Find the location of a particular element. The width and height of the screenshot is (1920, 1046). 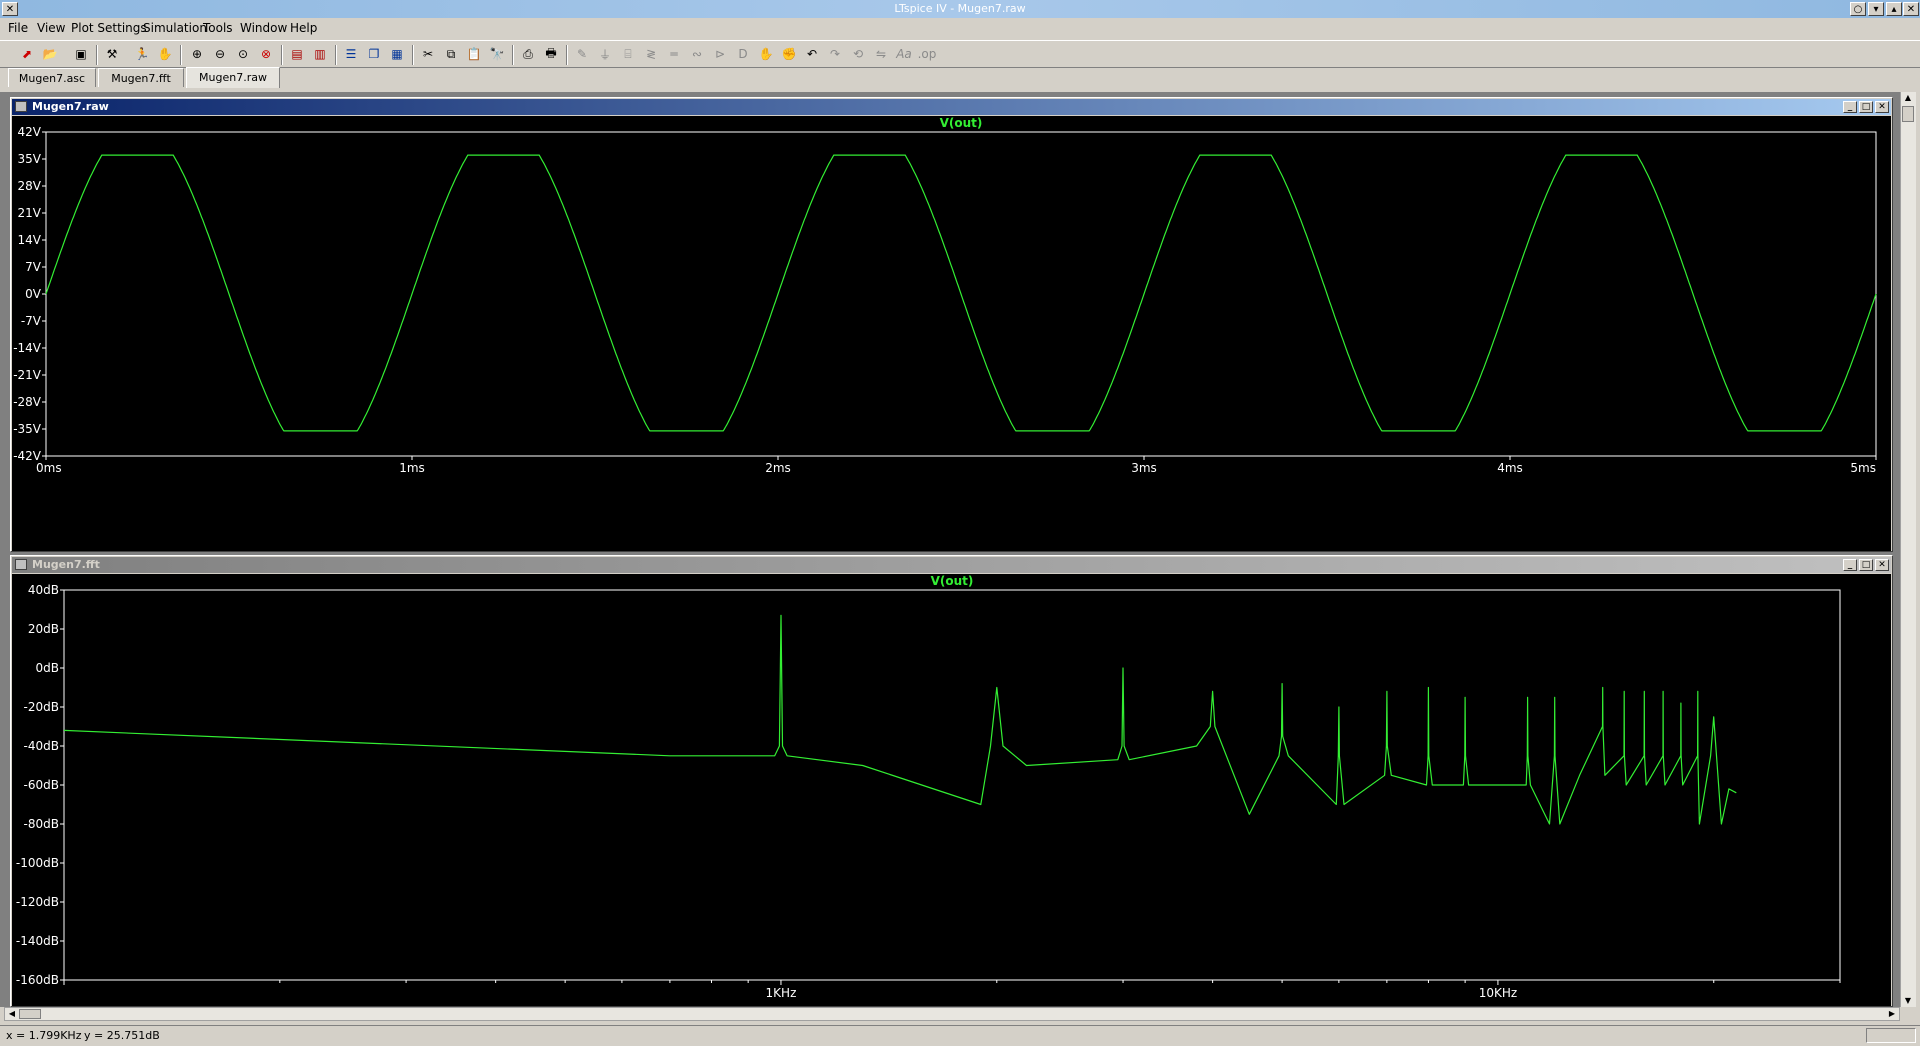

menu-view: View is located at coordinates (51, 28).